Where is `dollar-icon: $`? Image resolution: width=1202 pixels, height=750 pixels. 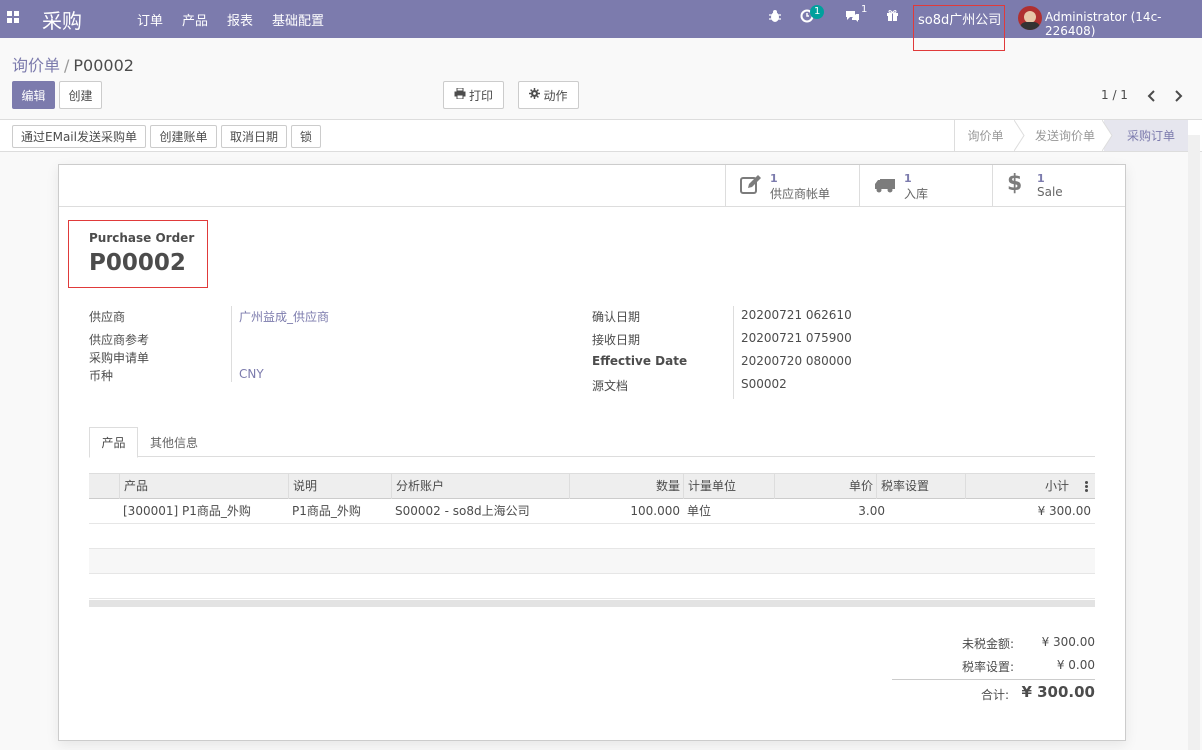
dollar-icon: $ is located at coordinates (1015, 183).